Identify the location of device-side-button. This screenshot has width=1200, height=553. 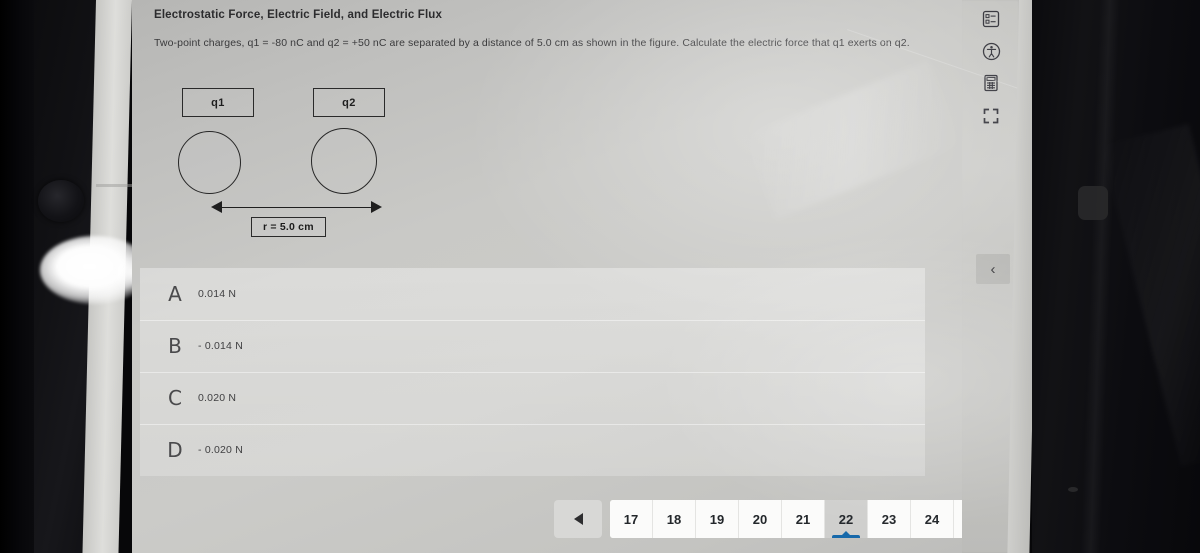
(1093, 203).